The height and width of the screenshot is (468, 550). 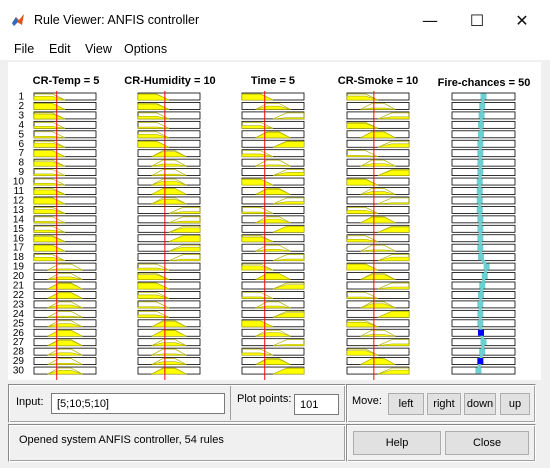 I want to click on menu-file: File, so click(x=24, y=49).